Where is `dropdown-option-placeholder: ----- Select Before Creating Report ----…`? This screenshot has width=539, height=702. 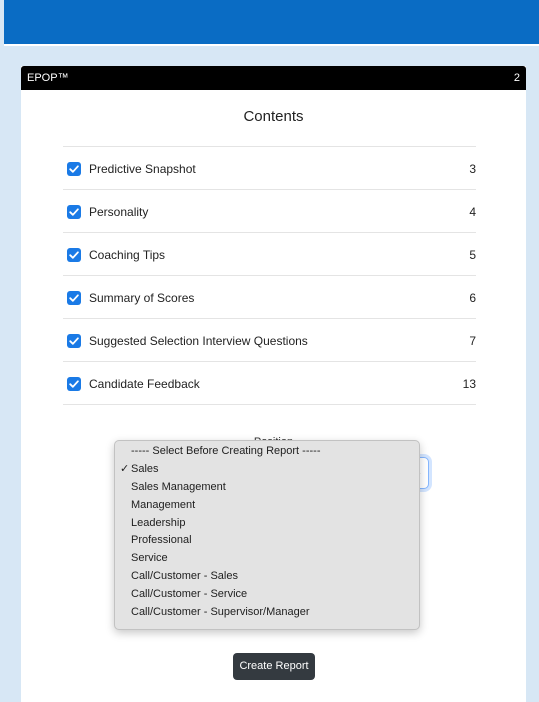 dropdown-option-placeholder: ----- Select Before Creating Report ----… is located at coordinates (267, 452).